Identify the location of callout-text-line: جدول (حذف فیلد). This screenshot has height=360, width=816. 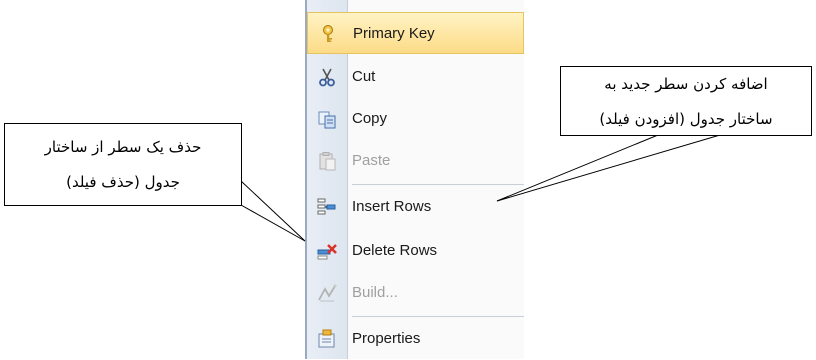
(123, 182).